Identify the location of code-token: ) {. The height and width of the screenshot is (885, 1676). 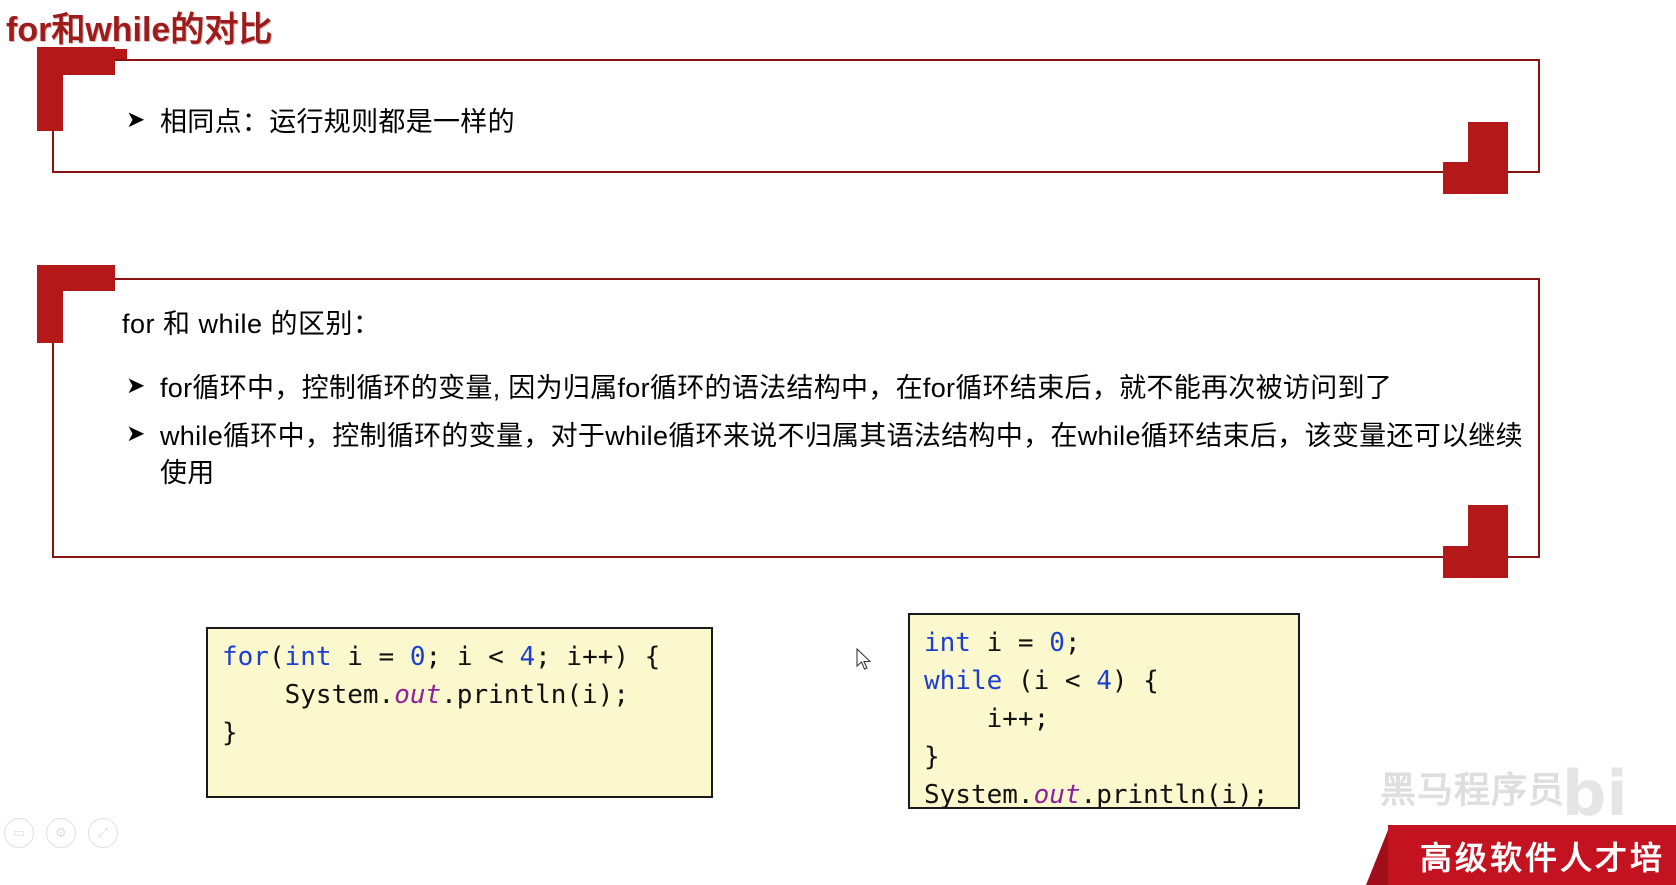
(1135, 680).